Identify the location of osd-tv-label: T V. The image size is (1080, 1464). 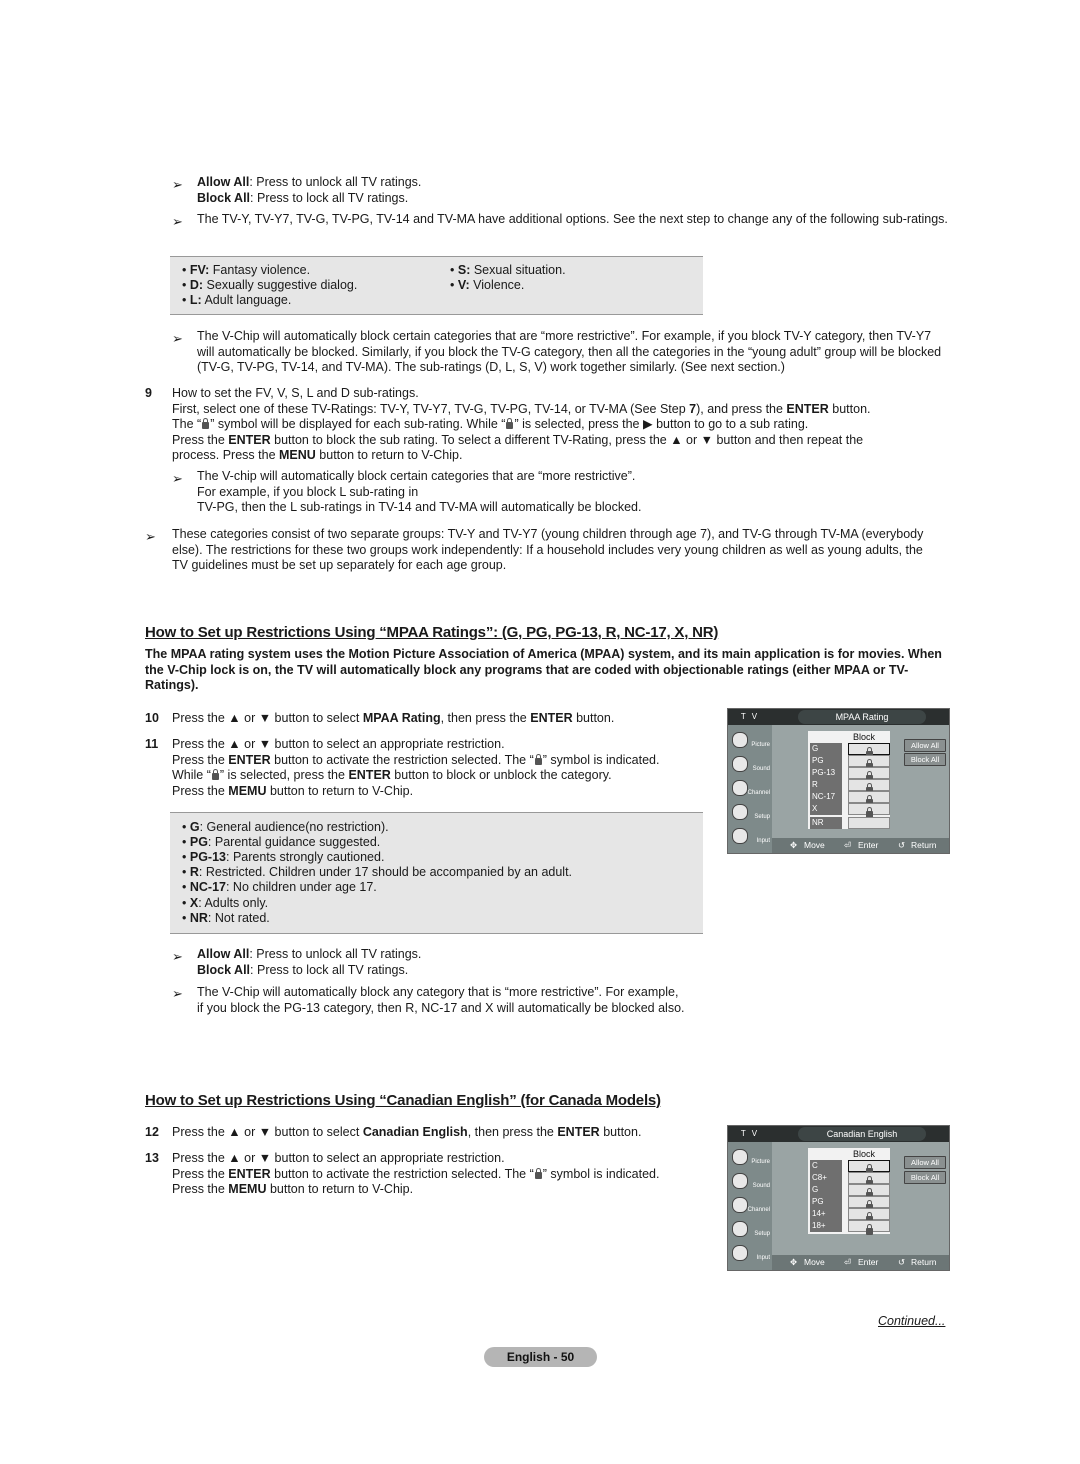
(750, 1133).